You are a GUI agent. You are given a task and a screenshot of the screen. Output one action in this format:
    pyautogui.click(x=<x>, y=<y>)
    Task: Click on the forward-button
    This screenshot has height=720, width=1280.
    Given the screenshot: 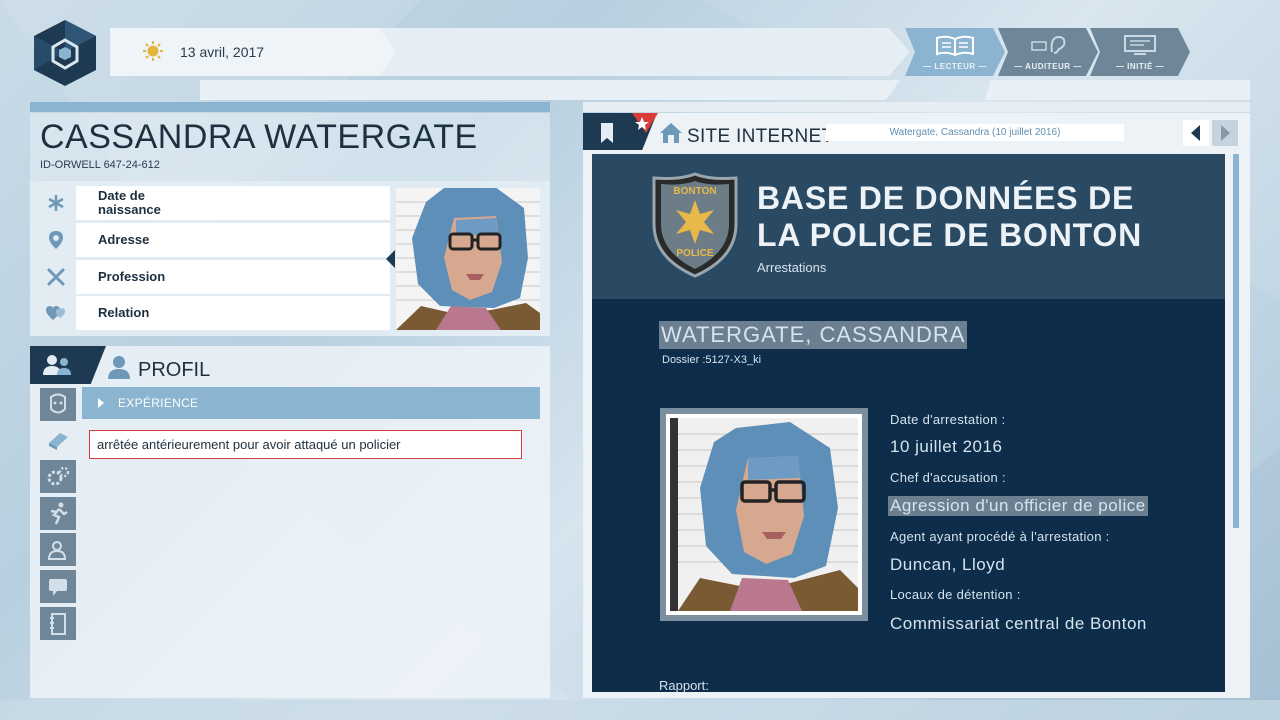 What is the action you would take?
    pyautogui.click(x=1225, y=133)
    